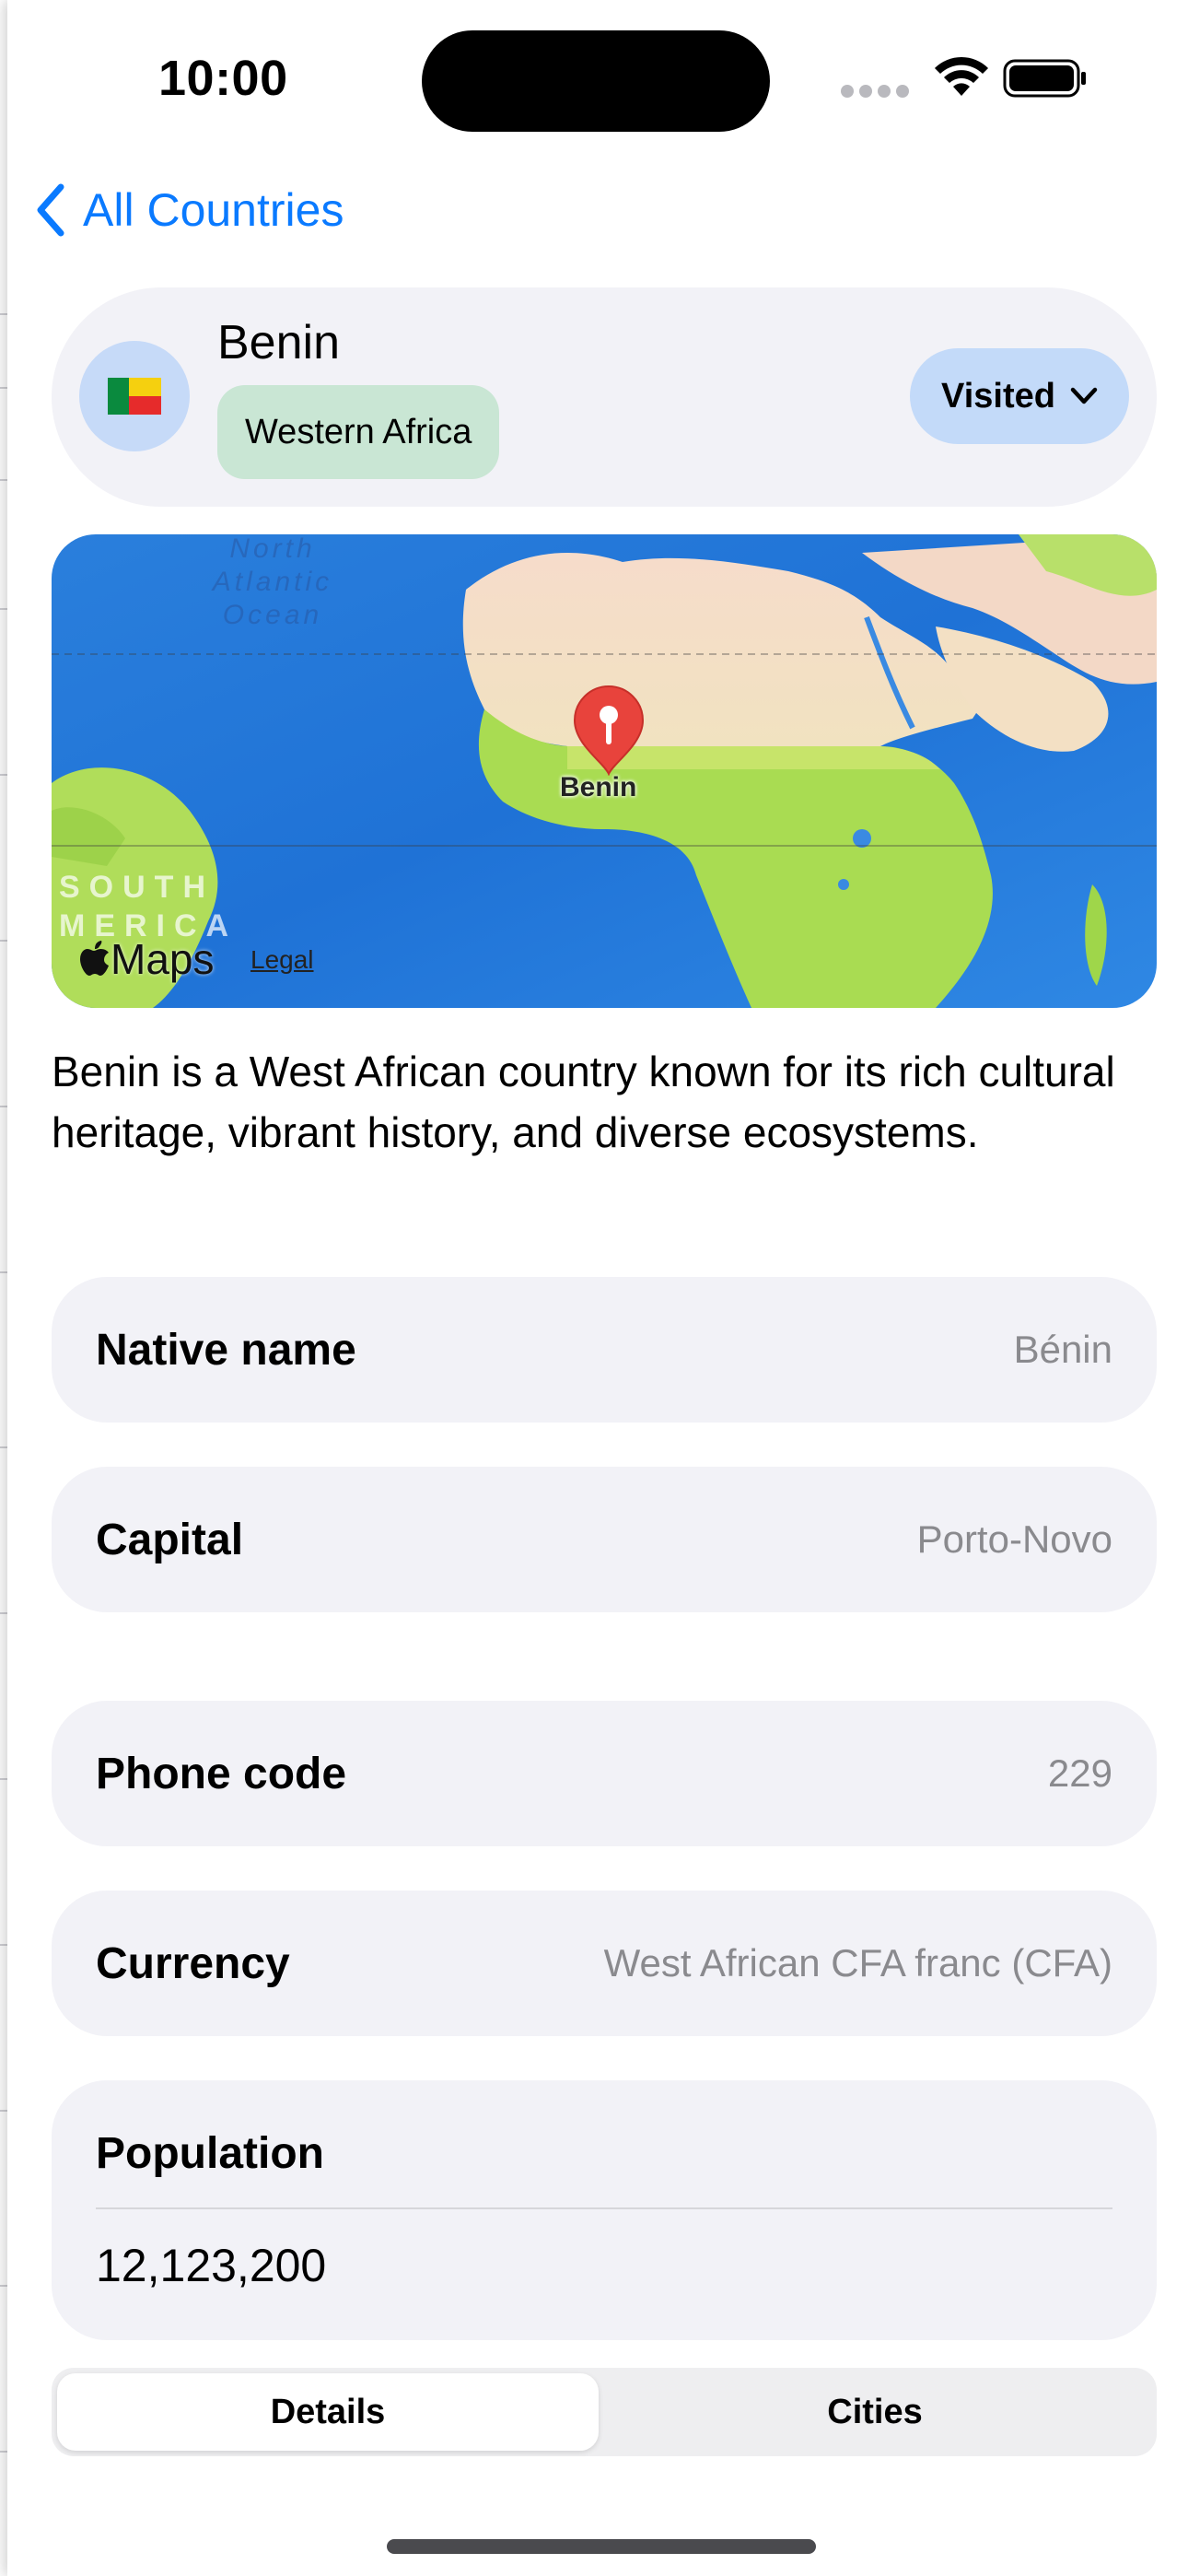  I want to click on phone-code-label: Phone code, so click(221, 1773).